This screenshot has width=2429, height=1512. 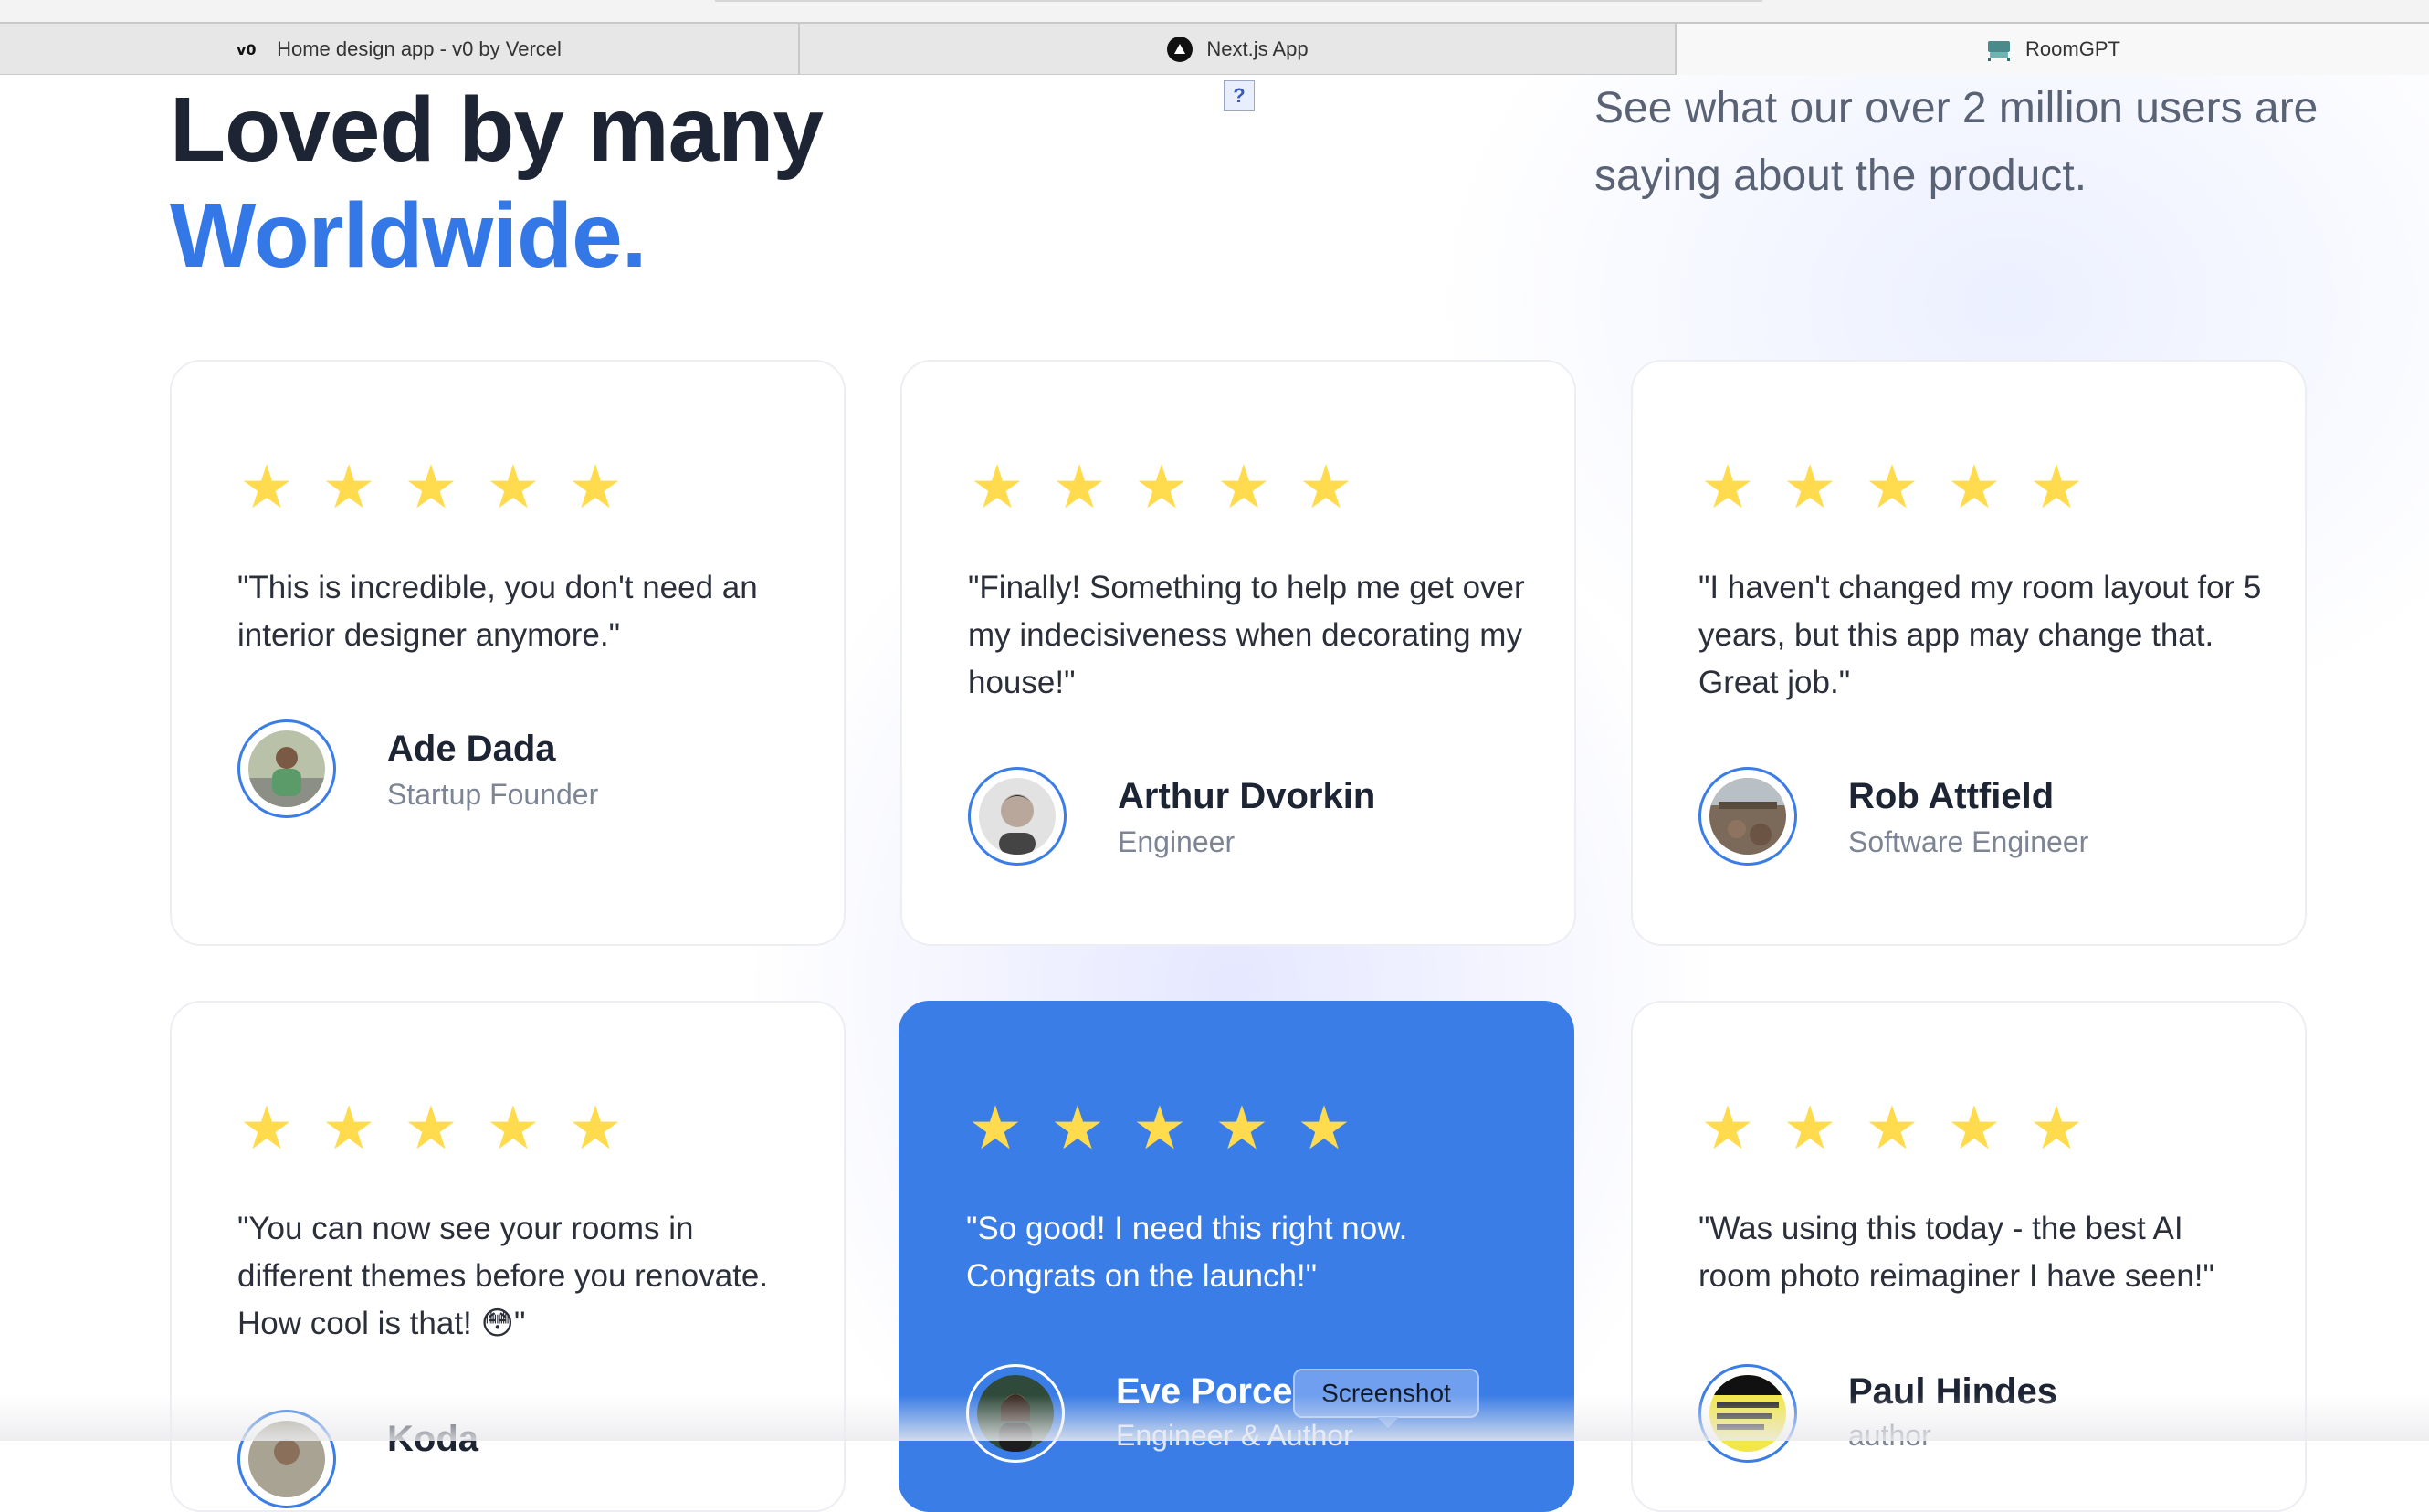 I want to click on section-heading-accent: Worldwide., so click(x=408, y=235).